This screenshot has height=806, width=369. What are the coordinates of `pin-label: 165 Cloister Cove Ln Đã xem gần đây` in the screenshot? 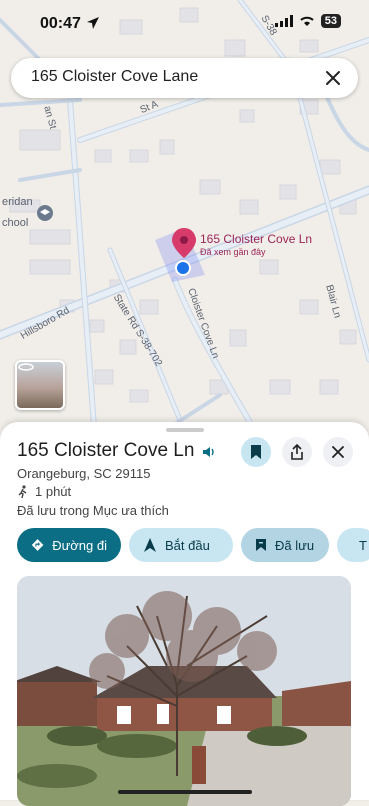 It's located at (256, 244).